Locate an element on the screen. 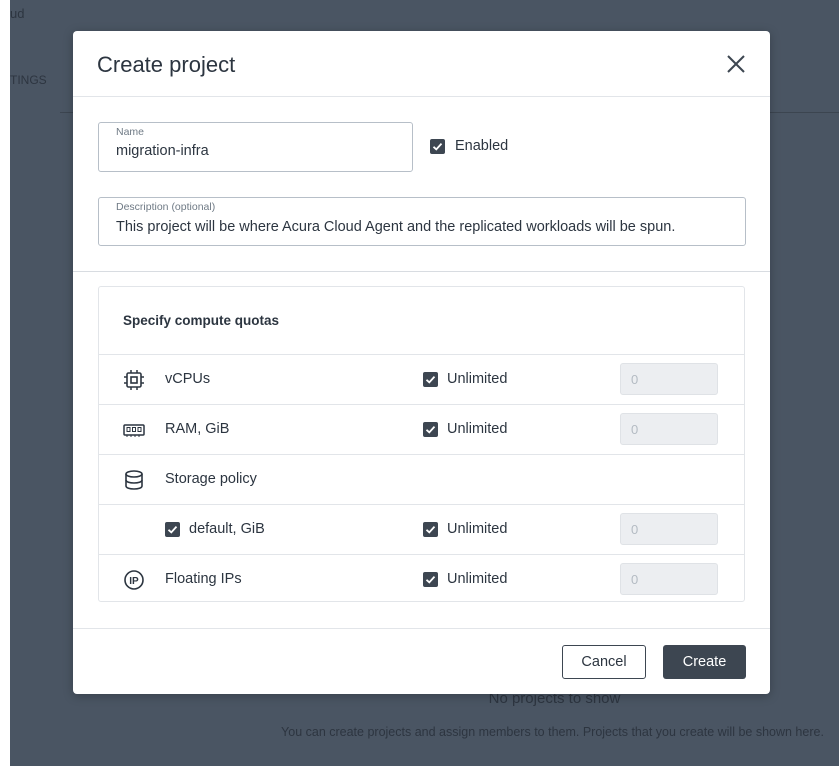  unlimited-checkbox-vcpus is located at coordinates (430, 379).